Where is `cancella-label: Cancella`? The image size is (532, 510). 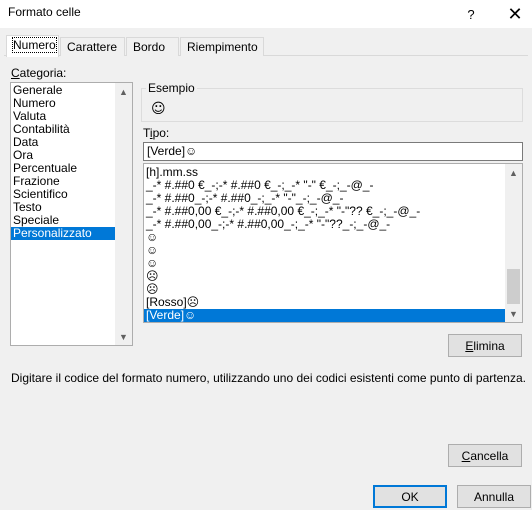
cancella-label: Cancella is located at coordinates (485, 455).